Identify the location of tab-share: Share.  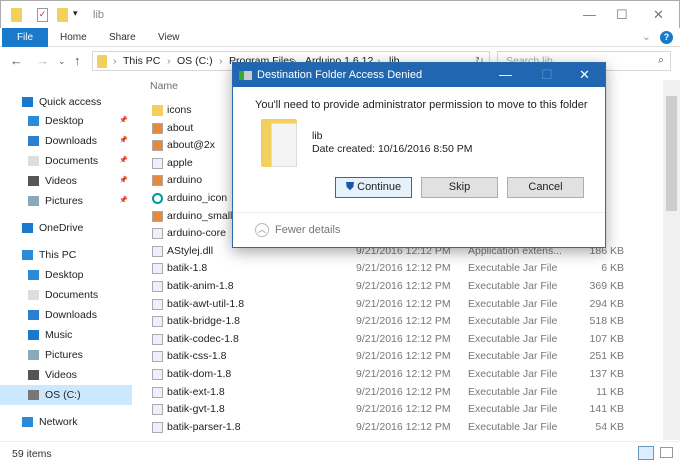
(122, 37).